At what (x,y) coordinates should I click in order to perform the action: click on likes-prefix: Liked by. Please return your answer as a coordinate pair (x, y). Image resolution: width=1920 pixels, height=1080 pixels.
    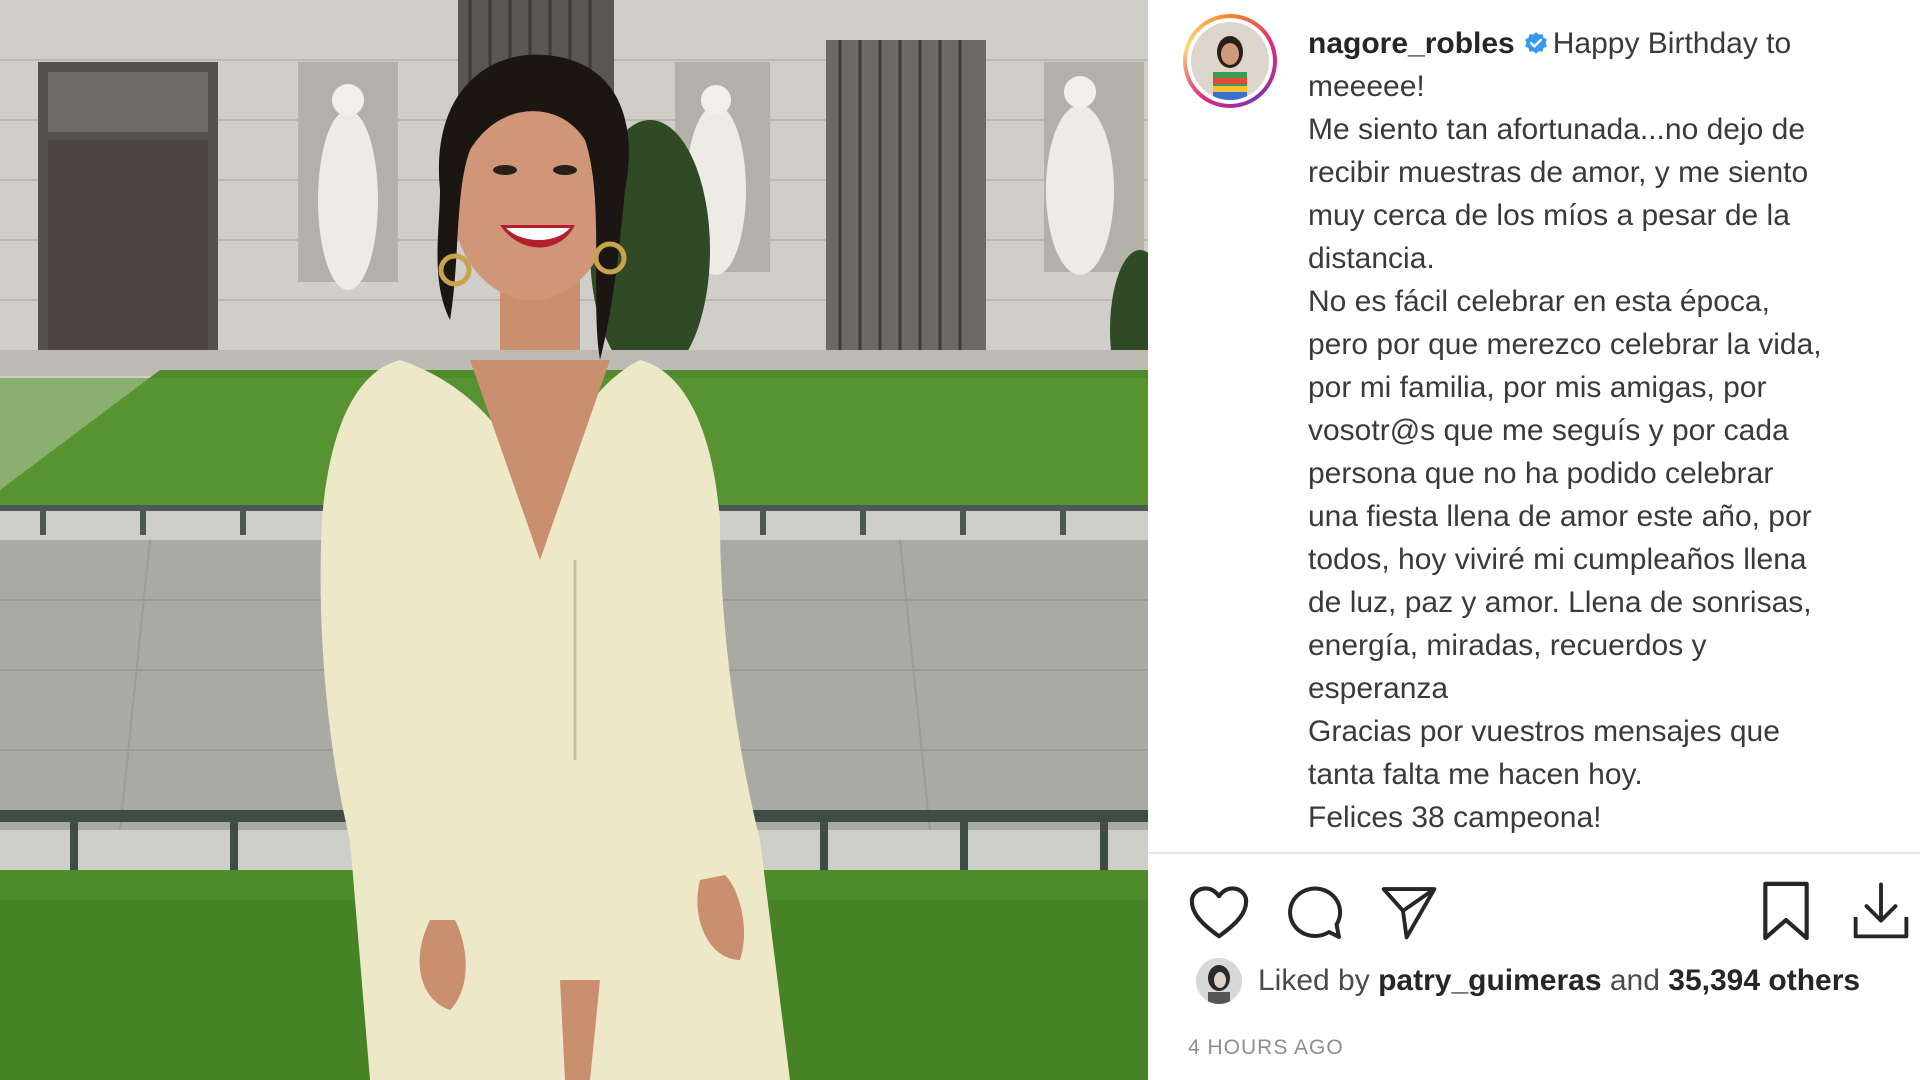
    Looking at the image, I should click on (1314, 980).